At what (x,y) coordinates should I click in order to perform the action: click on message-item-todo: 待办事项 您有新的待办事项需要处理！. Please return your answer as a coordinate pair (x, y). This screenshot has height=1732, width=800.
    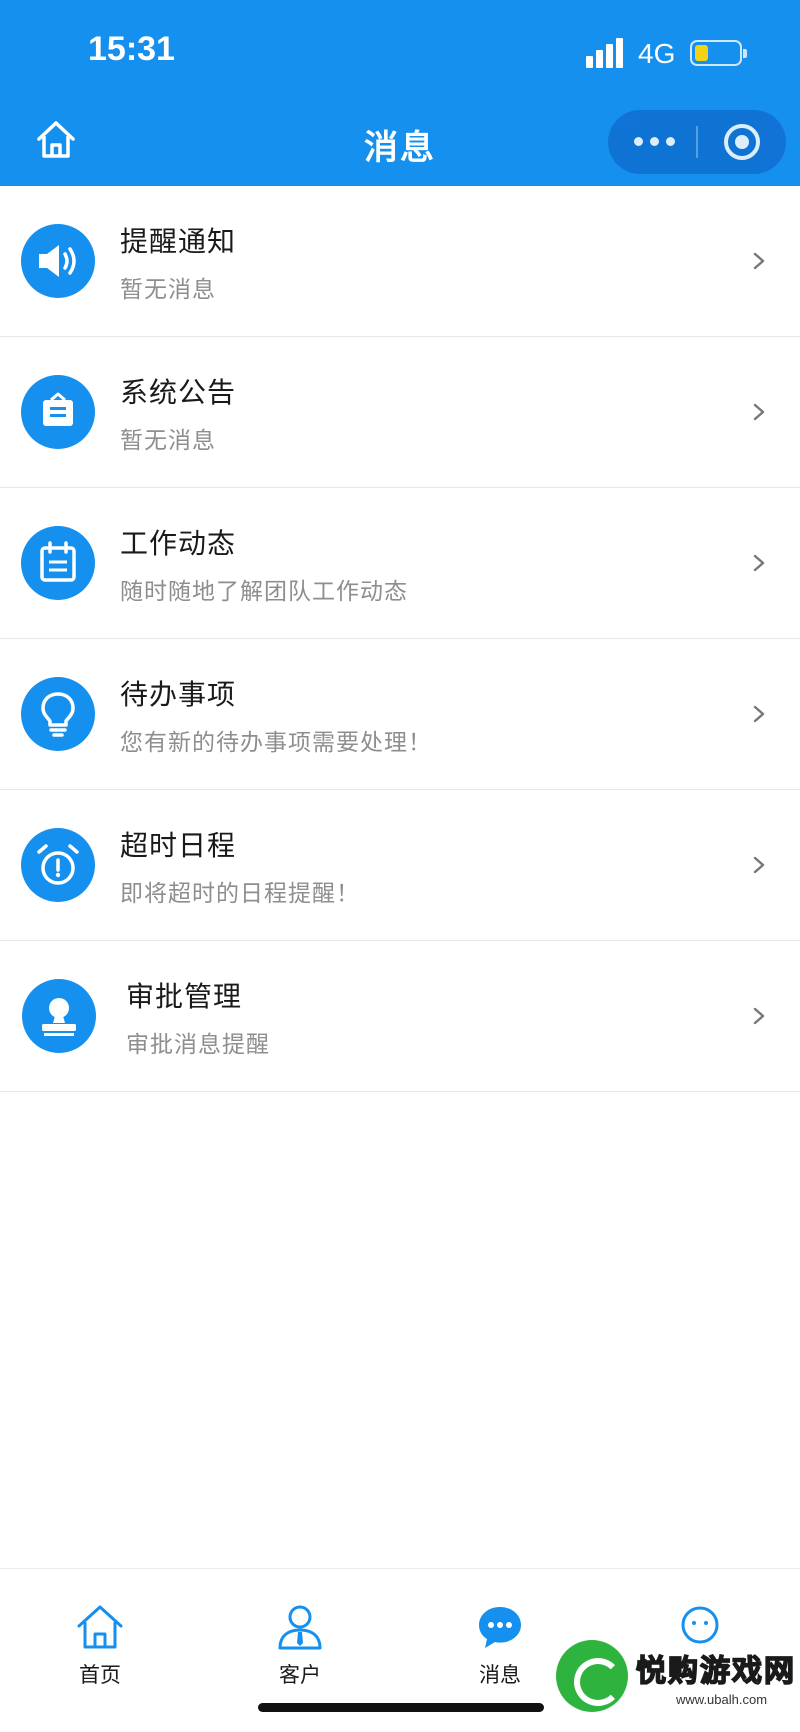
    Looking at the image, I should click on (400, 714).